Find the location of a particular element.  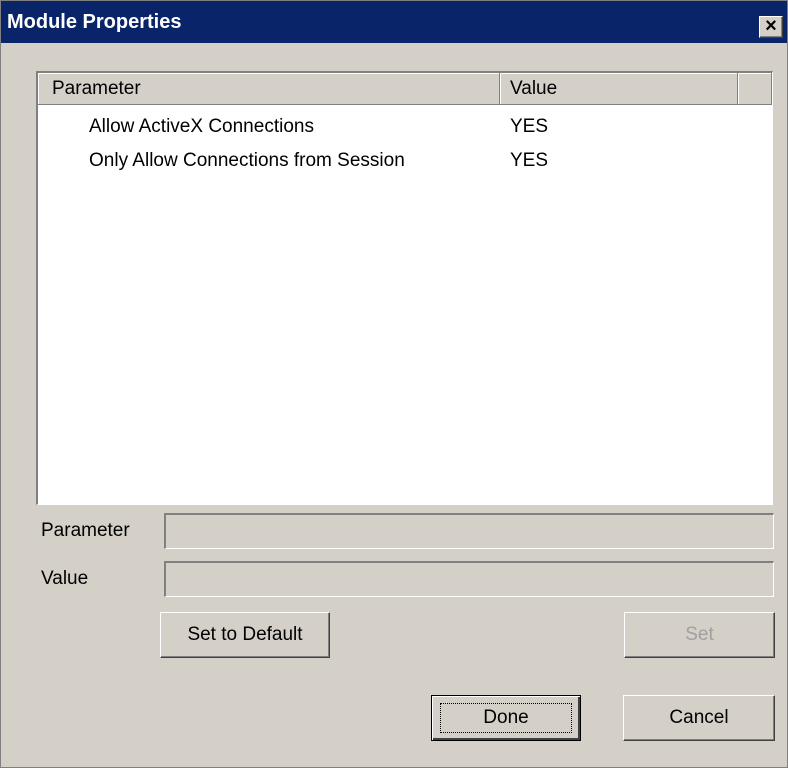

list-row: Allow ActiveX Connections YES is located at coordinates (405, 127).